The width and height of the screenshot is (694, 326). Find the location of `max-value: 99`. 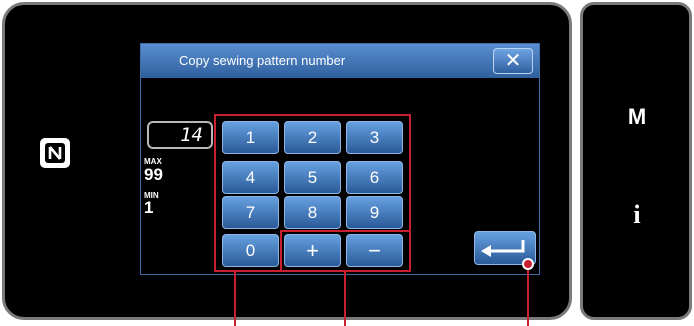

max-value: 99 is located at coordinates (153, 174).